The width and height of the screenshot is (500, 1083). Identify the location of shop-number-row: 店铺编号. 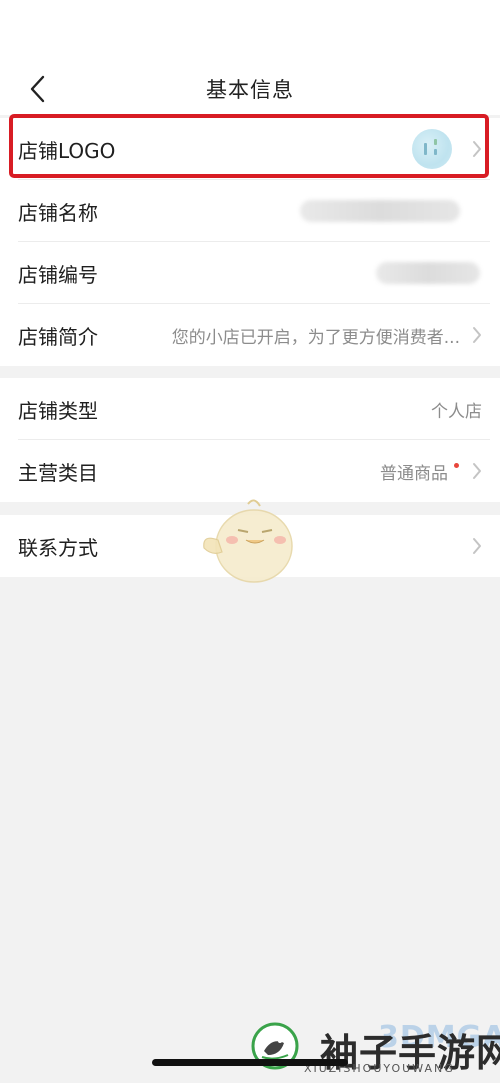
(250, 273).